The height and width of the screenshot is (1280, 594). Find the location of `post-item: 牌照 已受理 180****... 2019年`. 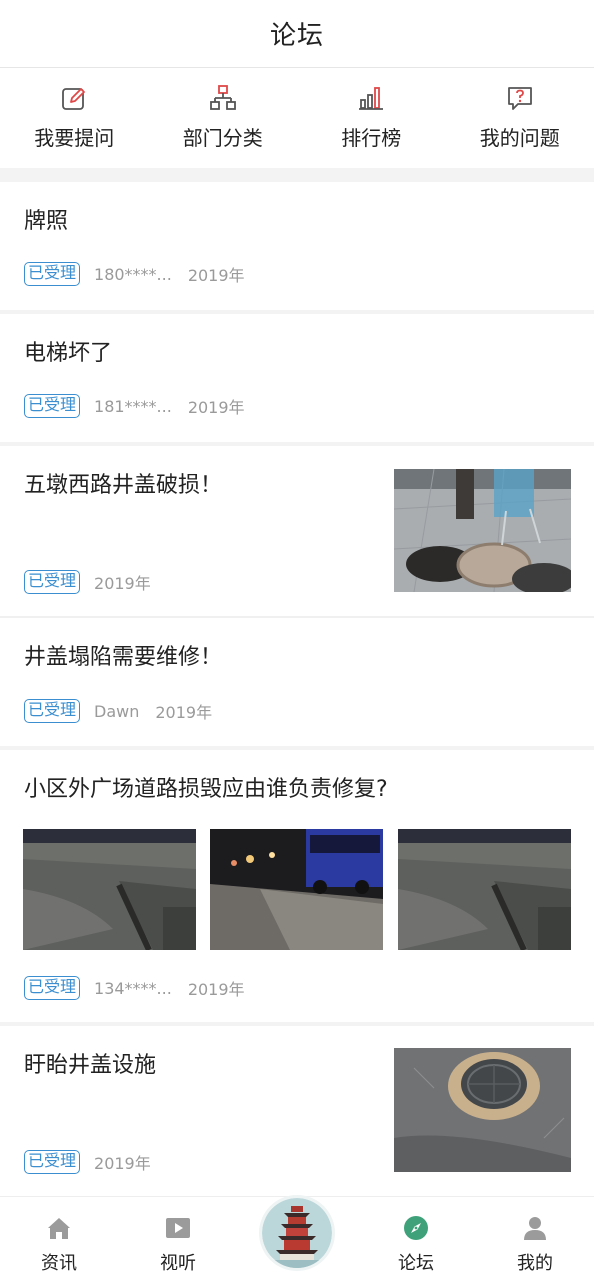

post-item: 牌照 已受理 180****... 2019年 is located at coordinates (297, 246).